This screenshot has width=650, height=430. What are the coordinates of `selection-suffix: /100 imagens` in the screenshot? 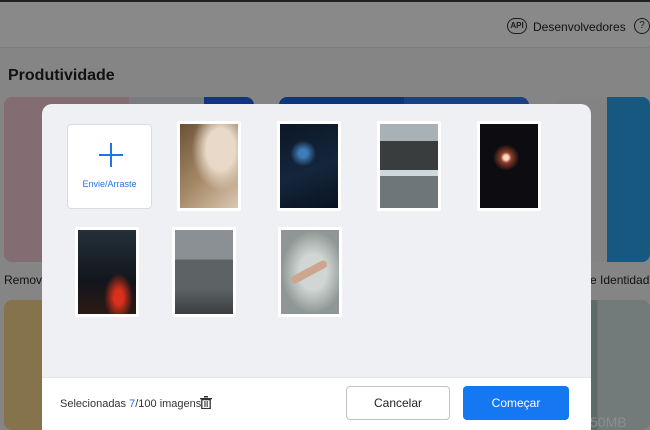 It's located at (168, 404).